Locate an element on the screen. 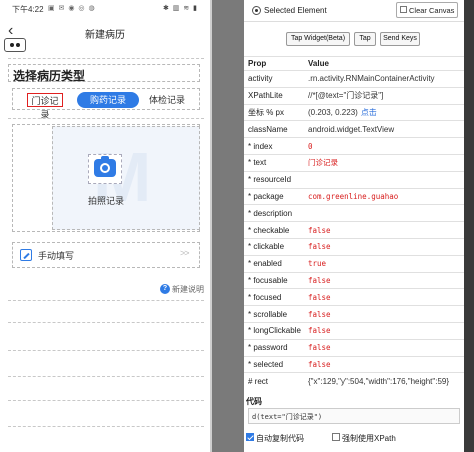 The height and width of the screenshot is (452, 474). table-row: * resourceId is located at coordinates (354, 179).